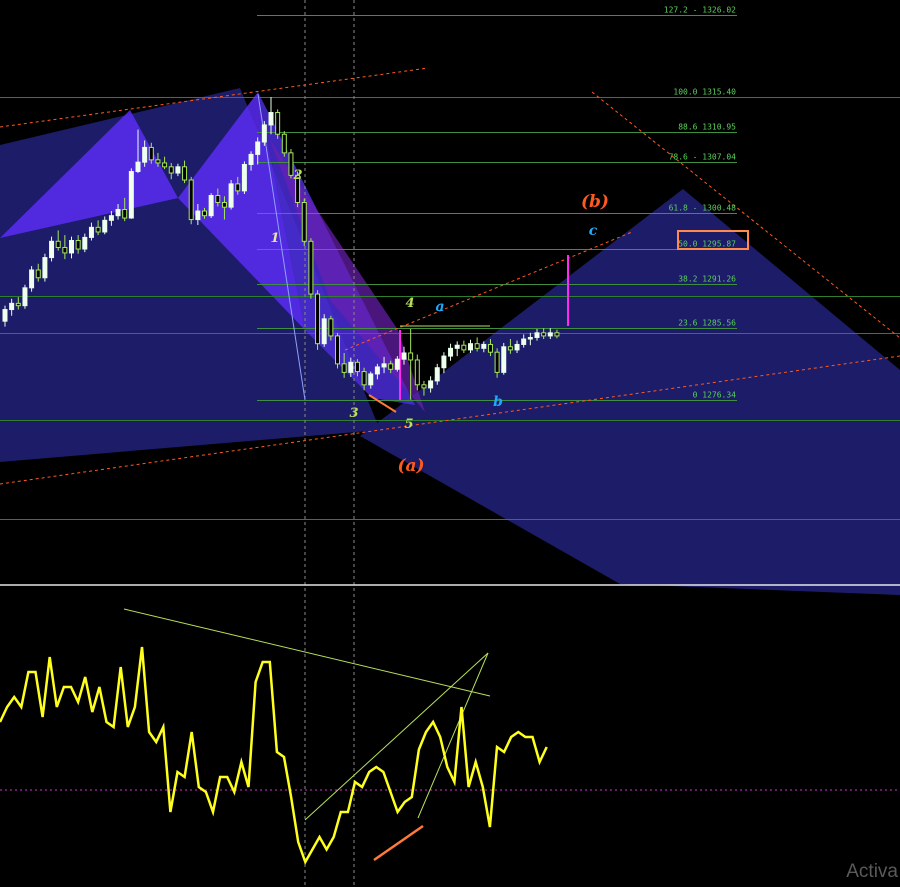 This screenshot has height=887, width=900. Describe the element at coordinates (707, 323) in the screenshot. I see `fib-level-label: 23.6 1285.56` at that location.